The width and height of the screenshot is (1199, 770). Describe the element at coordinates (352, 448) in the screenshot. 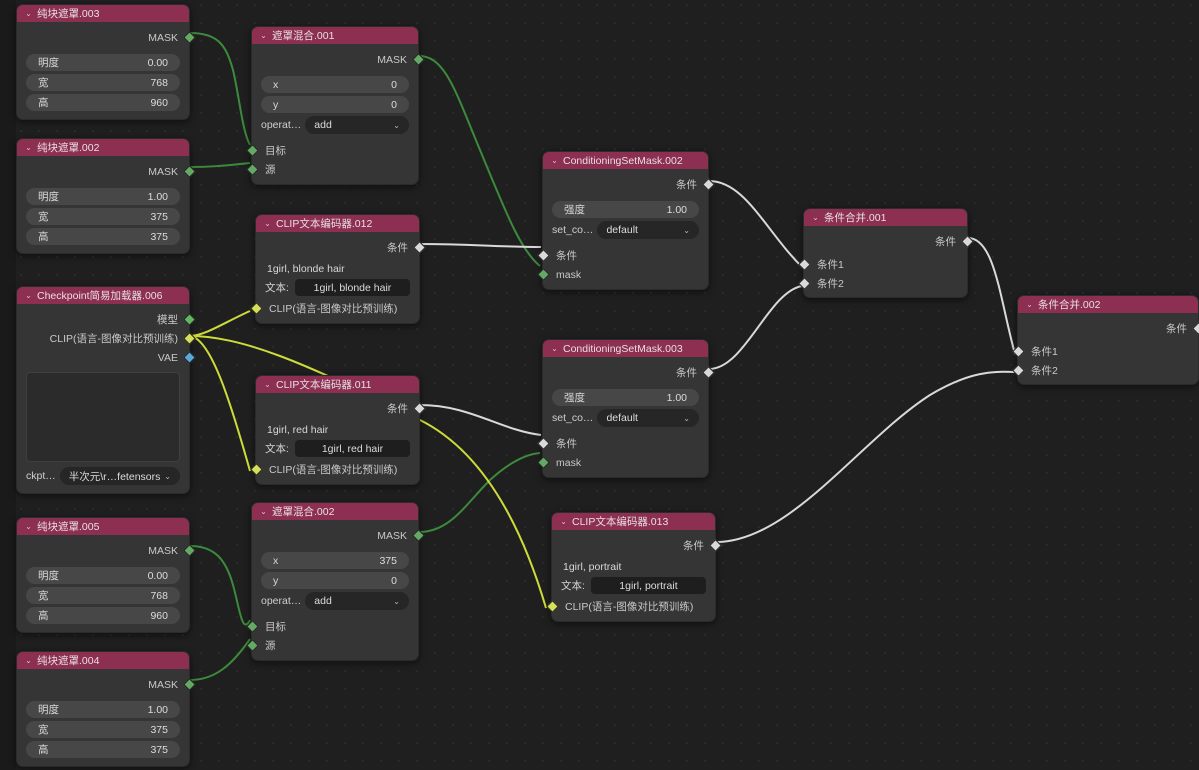

I see `text-widget-input: 1girl, red hair` at that location.